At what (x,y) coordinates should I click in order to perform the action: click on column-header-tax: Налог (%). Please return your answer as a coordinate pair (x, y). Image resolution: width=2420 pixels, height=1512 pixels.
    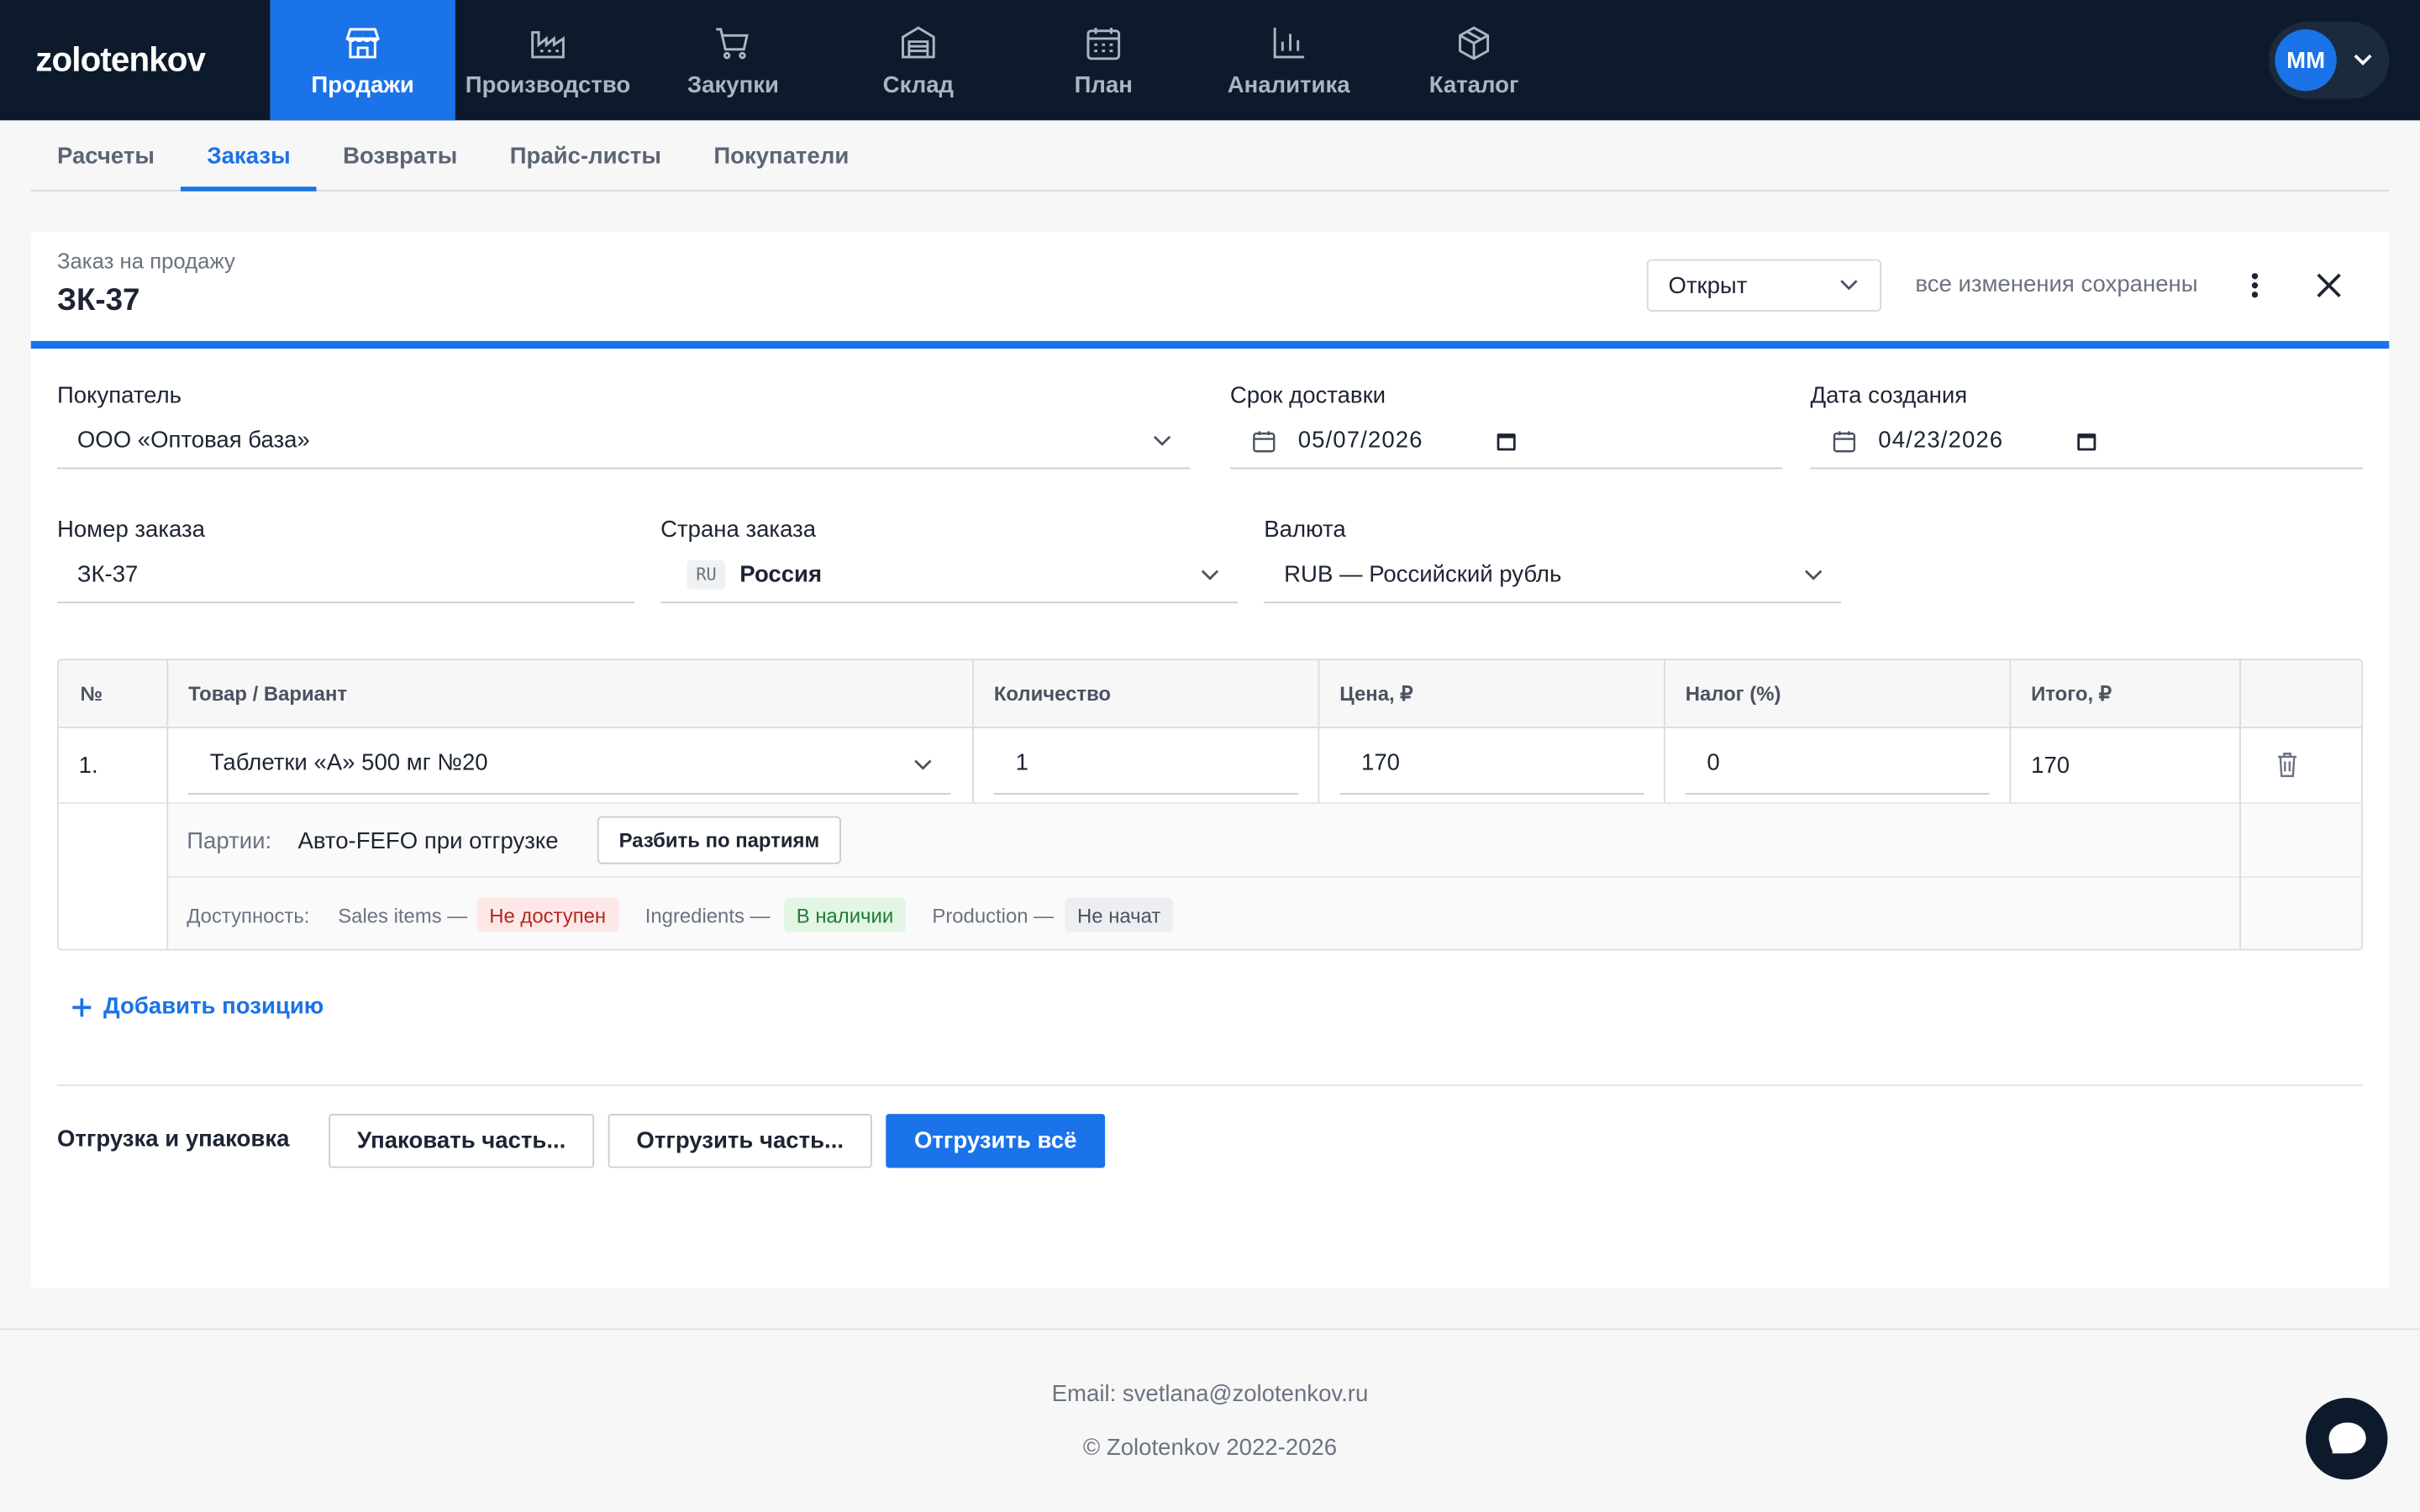
    Looking at the image, I should click on (1837, 694).